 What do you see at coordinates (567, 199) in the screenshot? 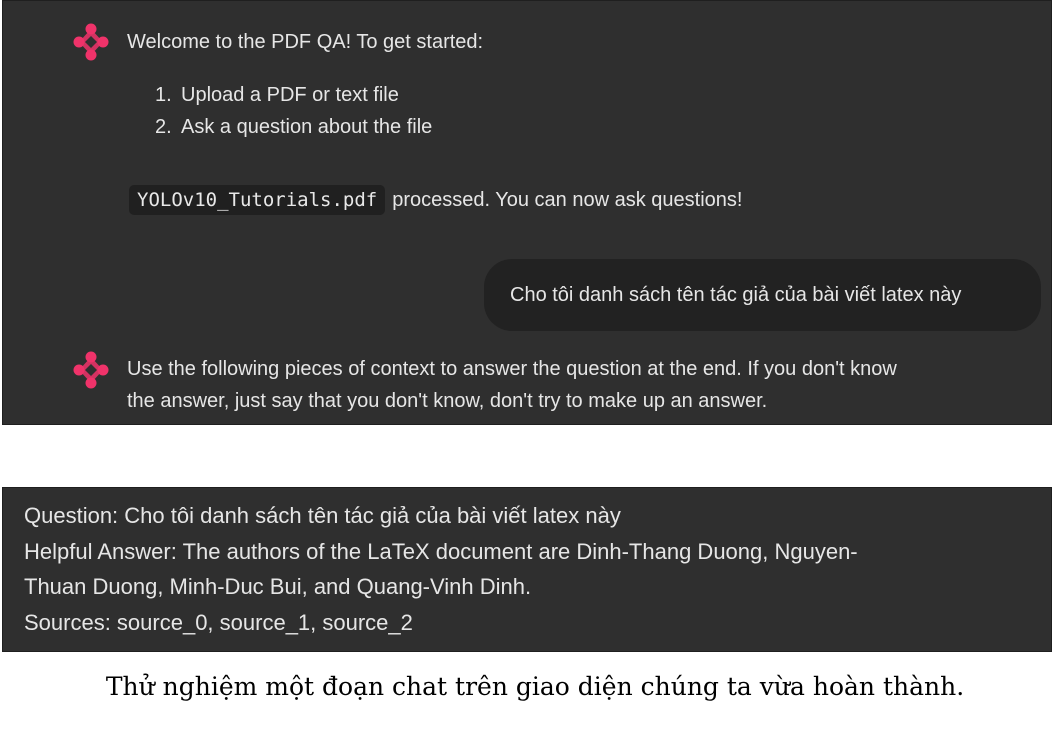
I see `processed-text: processed. You can now ask questions!` at bounding box center [567, 199].